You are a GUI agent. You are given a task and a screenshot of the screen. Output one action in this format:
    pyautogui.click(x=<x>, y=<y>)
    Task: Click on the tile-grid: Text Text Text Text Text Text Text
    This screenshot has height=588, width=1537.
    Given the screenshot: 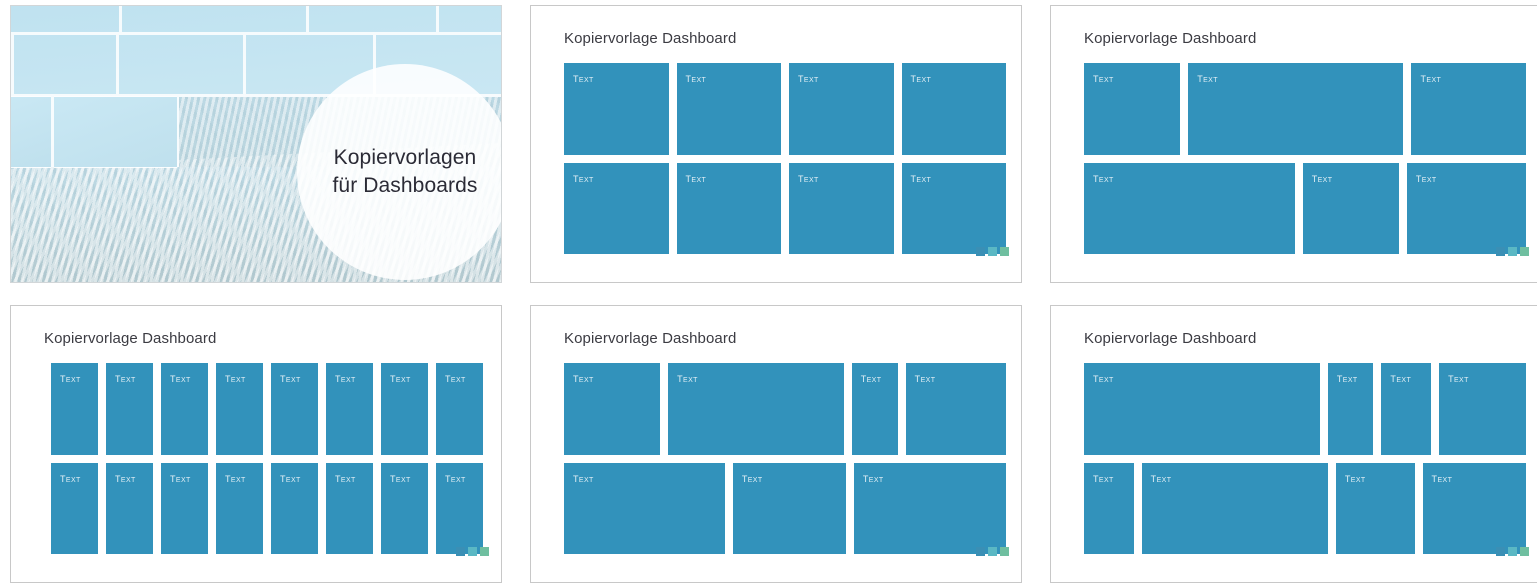 What is the action you would take?
    pyautogui.click(x=785, y=458)
    